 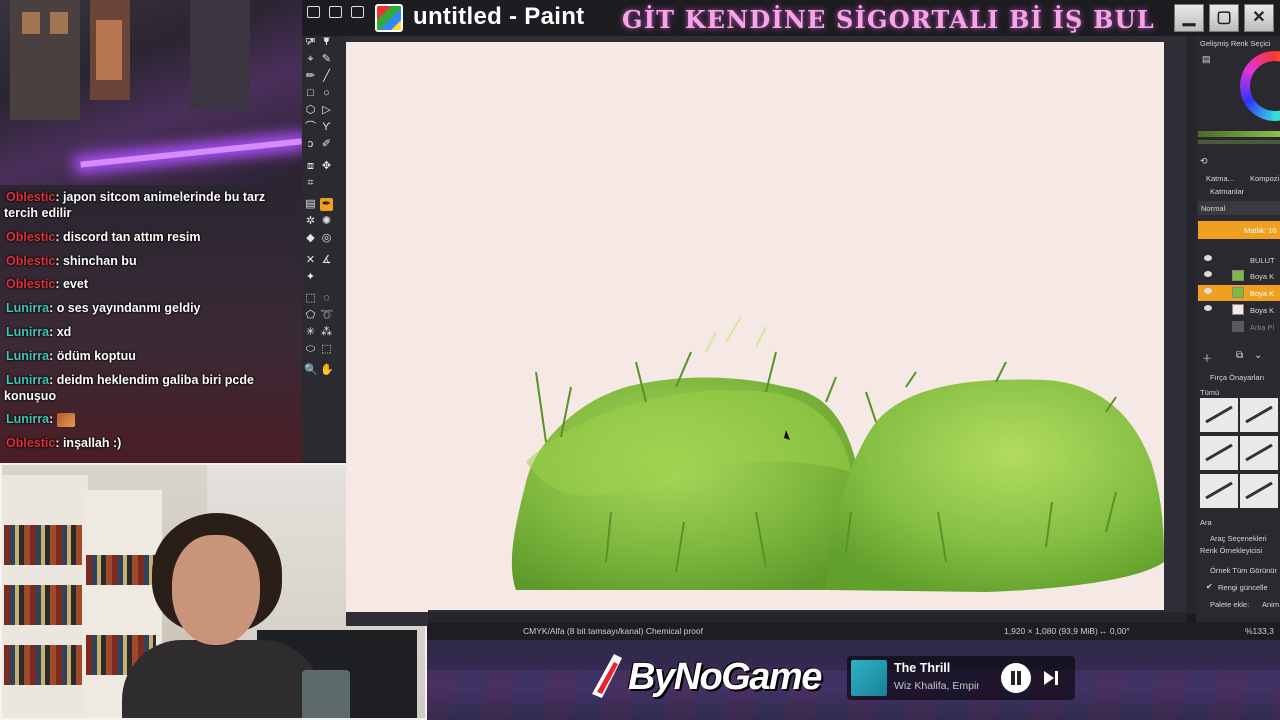 I want to click on rectangle-tool-icon: □, so click(x=310, y=93).